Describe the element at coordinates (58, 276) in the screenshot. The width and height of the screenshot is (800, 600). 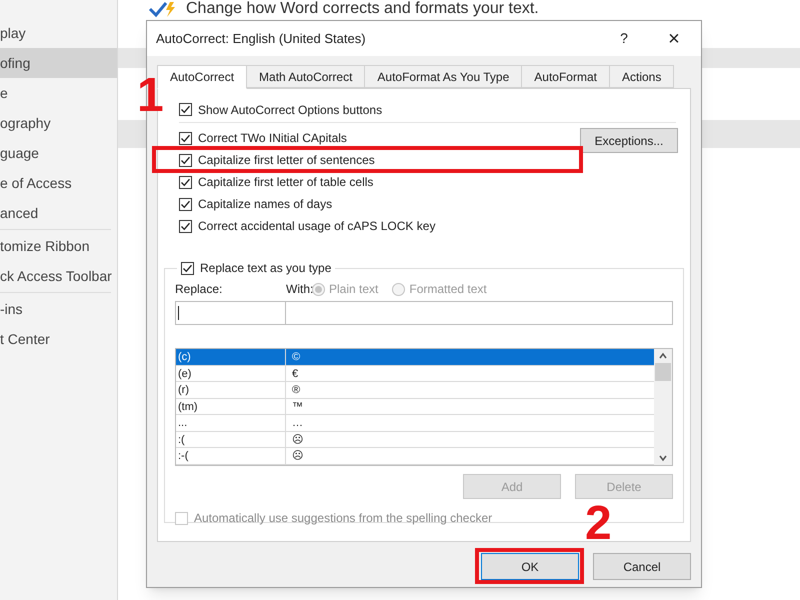
I see `sidebar-item: ck Access Toolbar` at that location.